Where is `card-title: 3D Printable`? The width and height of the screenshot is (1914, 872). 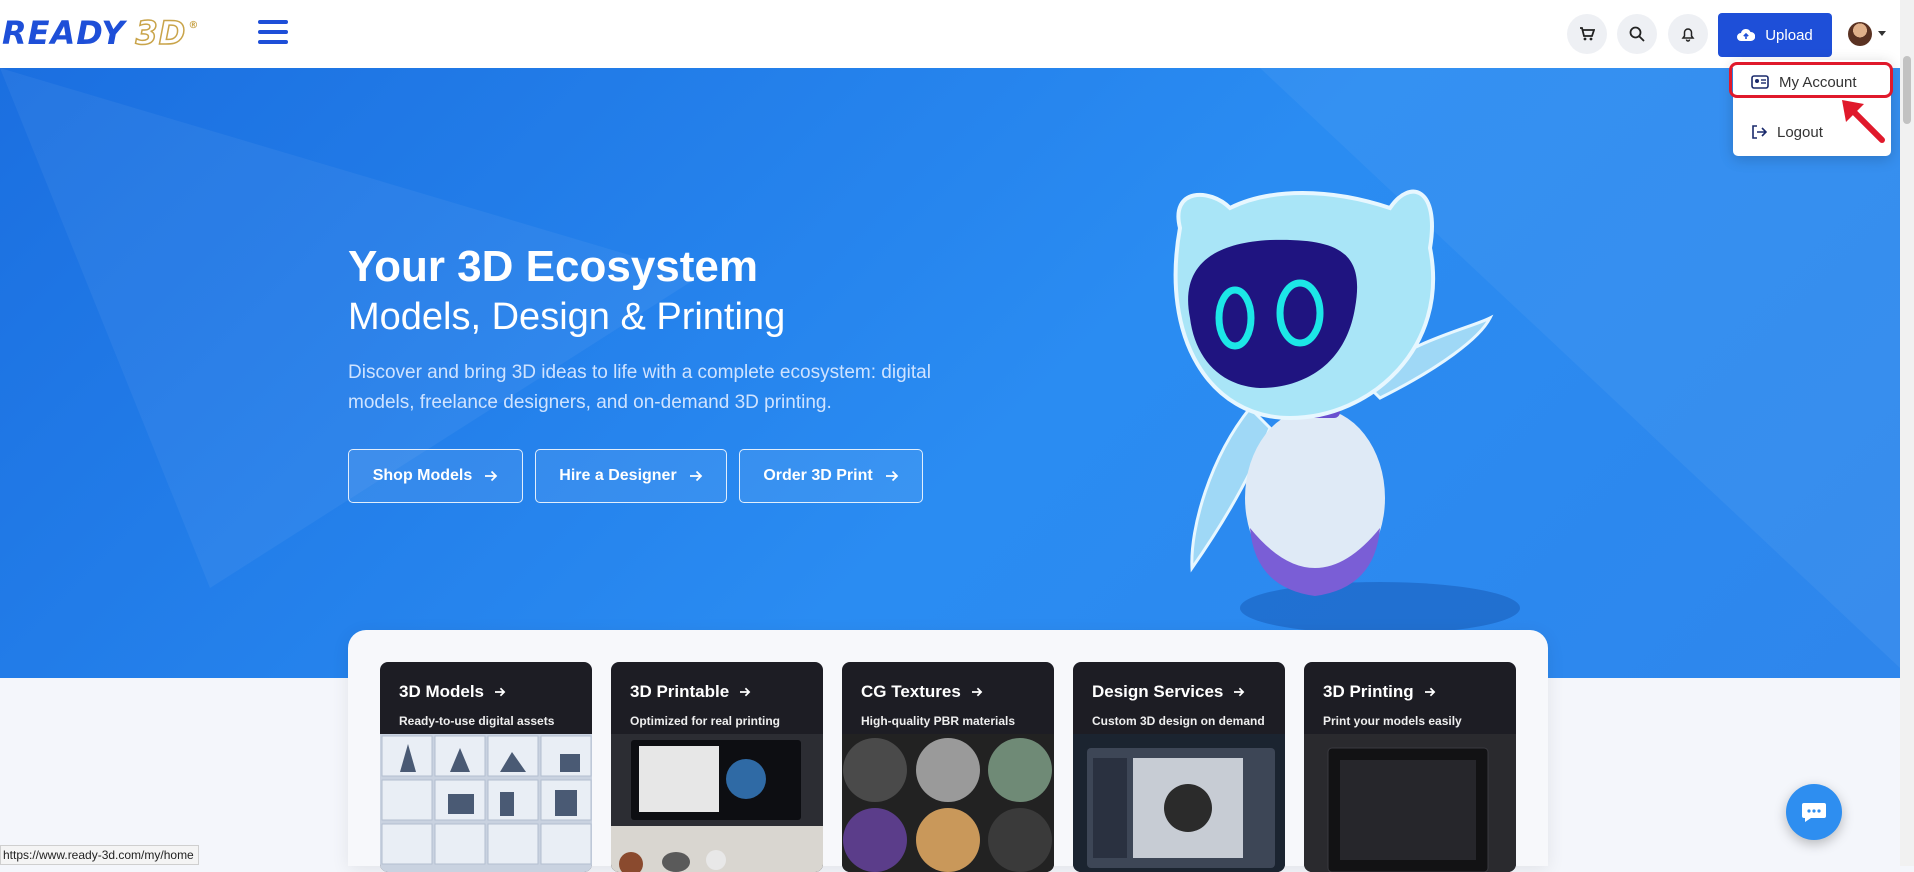
card-title: 3D Printable is located at coordinates (690, 692).